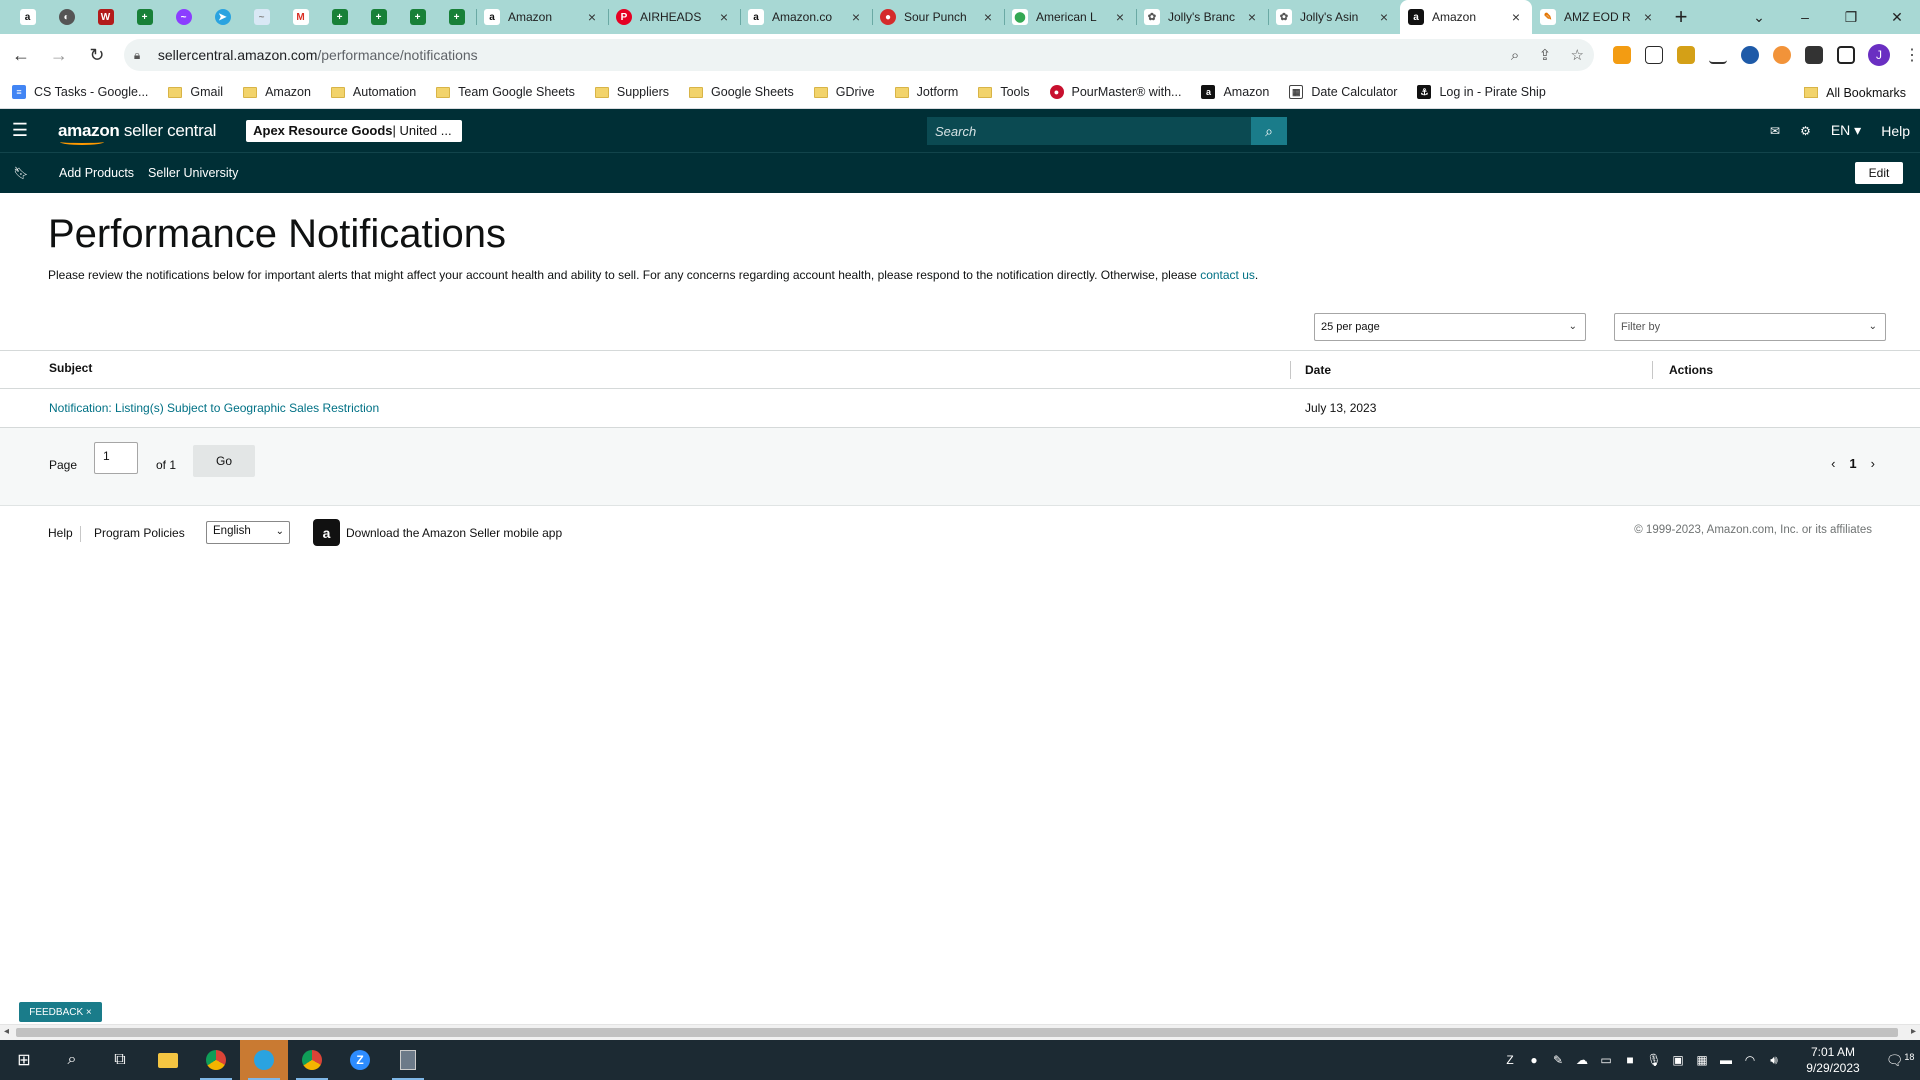 This screenshot has height=1080, width=1920. I want to click on column-header-date: Date, so click(1310, 370).